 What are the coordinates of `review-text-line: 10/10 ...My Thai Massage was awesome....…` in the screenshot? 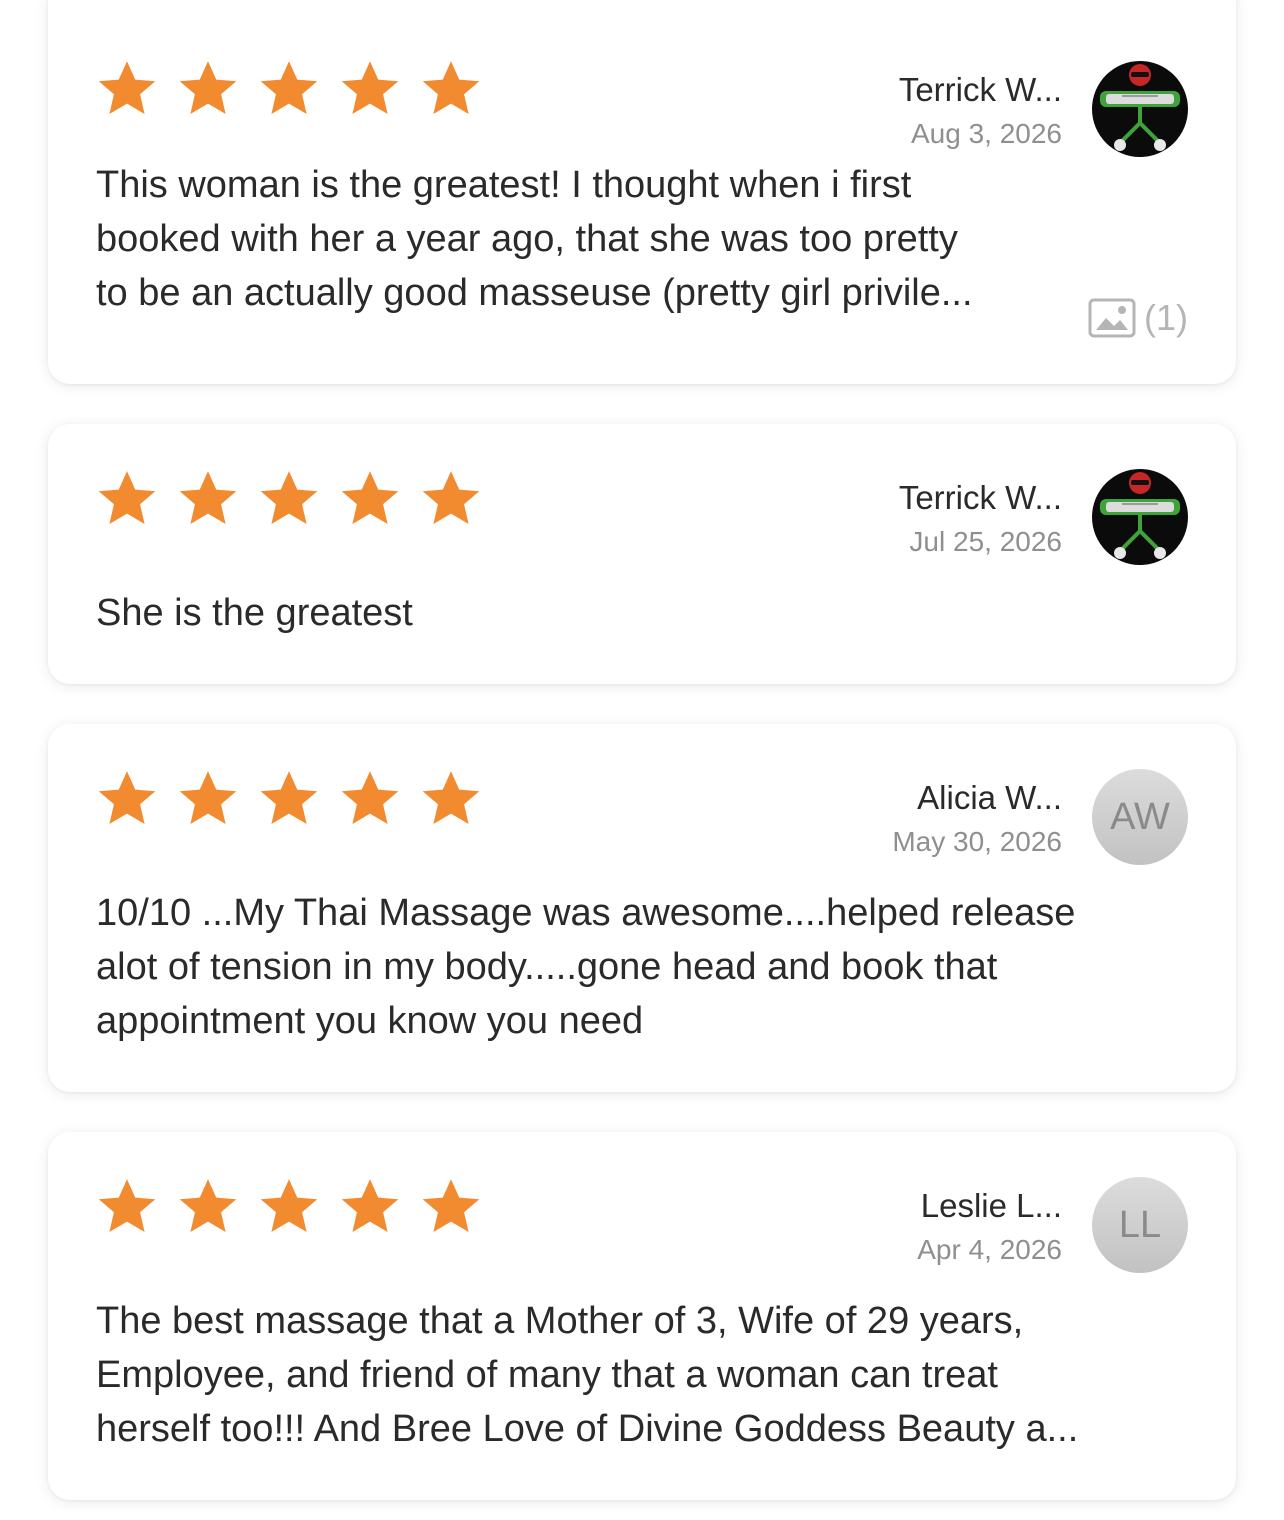 It's located at (586, 913).